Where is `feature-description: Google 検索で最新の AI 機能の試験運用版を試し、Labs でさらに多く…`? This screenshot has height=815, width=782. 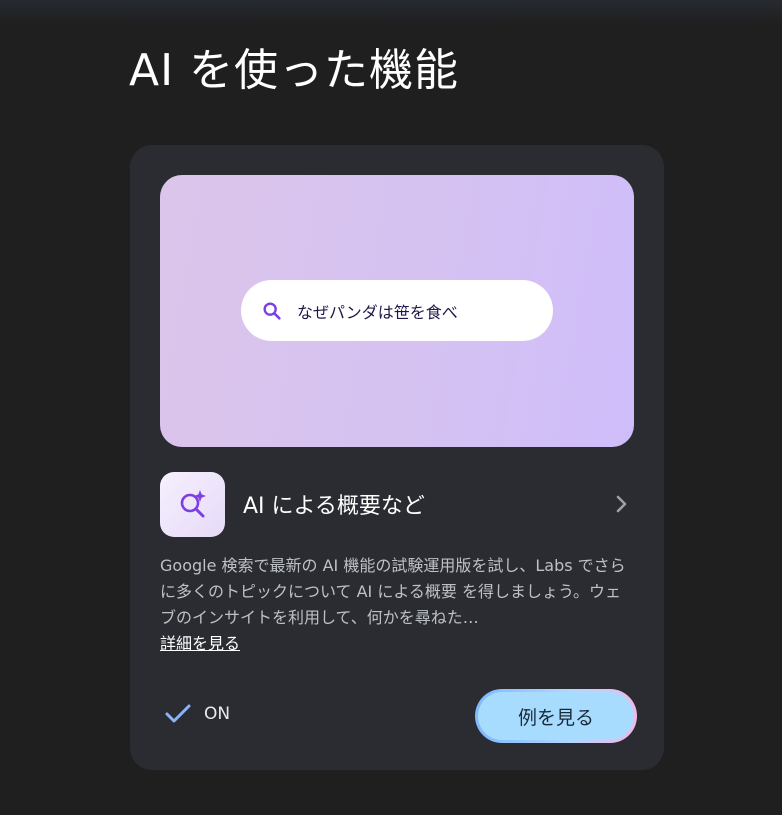
feature-description: Google 検索で最新の AI 機能の試験運用版を試し、Labs でさらに多く… is located at coordinates (397, 605).